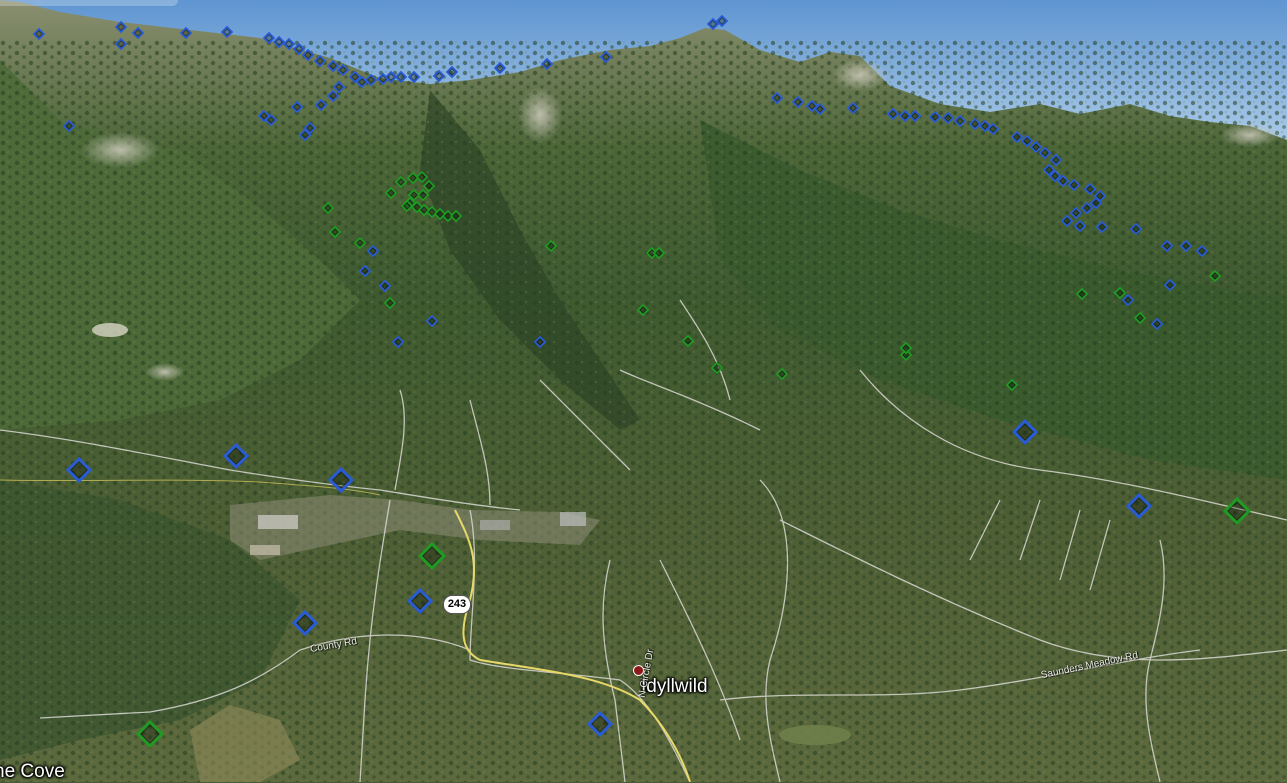 The height and width of the screenshot is (783, 1287). What do you see at coordinates (457, 604) in the screenshot?
I see `route-243-shield: 243` at bounding box center [457, 604].